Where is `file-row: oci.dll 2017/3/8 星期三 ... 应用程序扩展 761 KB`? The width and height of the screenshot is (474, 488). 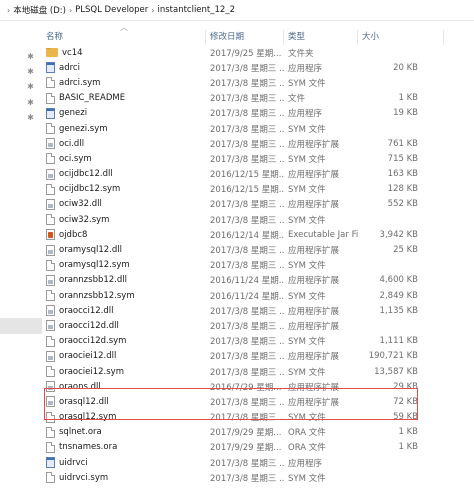 file-row: oci.dll 2017/3/8 星期三 ... 应用程序扩展 761 KB is located at coordinates (258, 143).